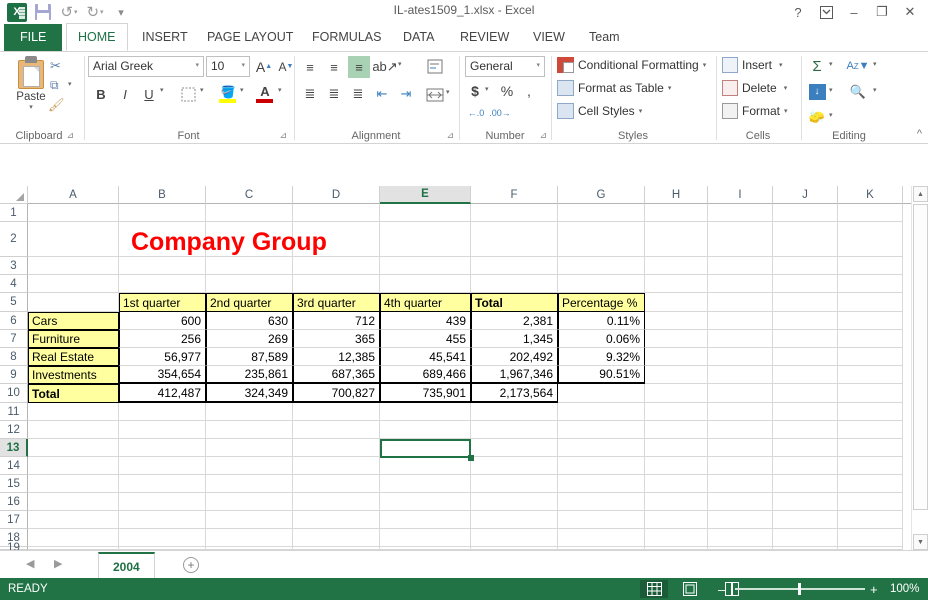 The height and width of the screenshot is (600, 928). Describe the element at coordinates (73, 302) in the screenshot. I see `cell-A5` at that location.